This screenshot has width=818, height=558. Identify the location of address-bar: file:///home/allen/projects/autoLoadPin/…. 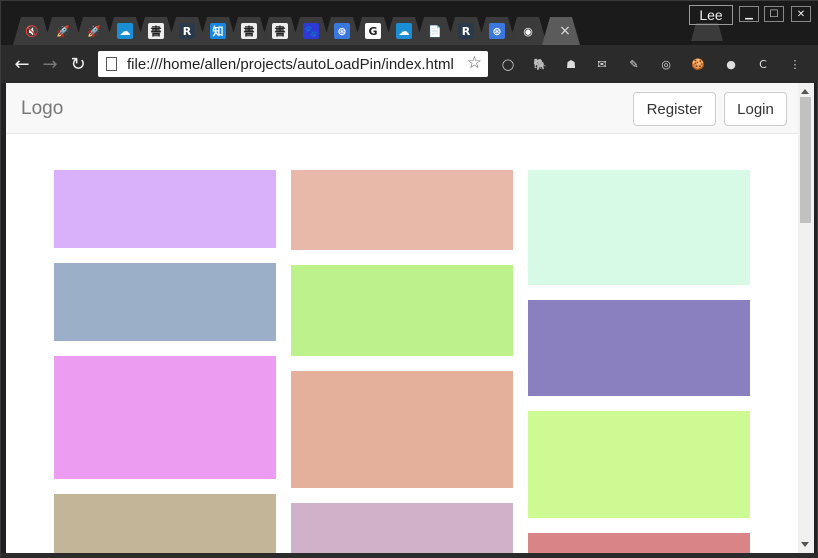
(293, 64).